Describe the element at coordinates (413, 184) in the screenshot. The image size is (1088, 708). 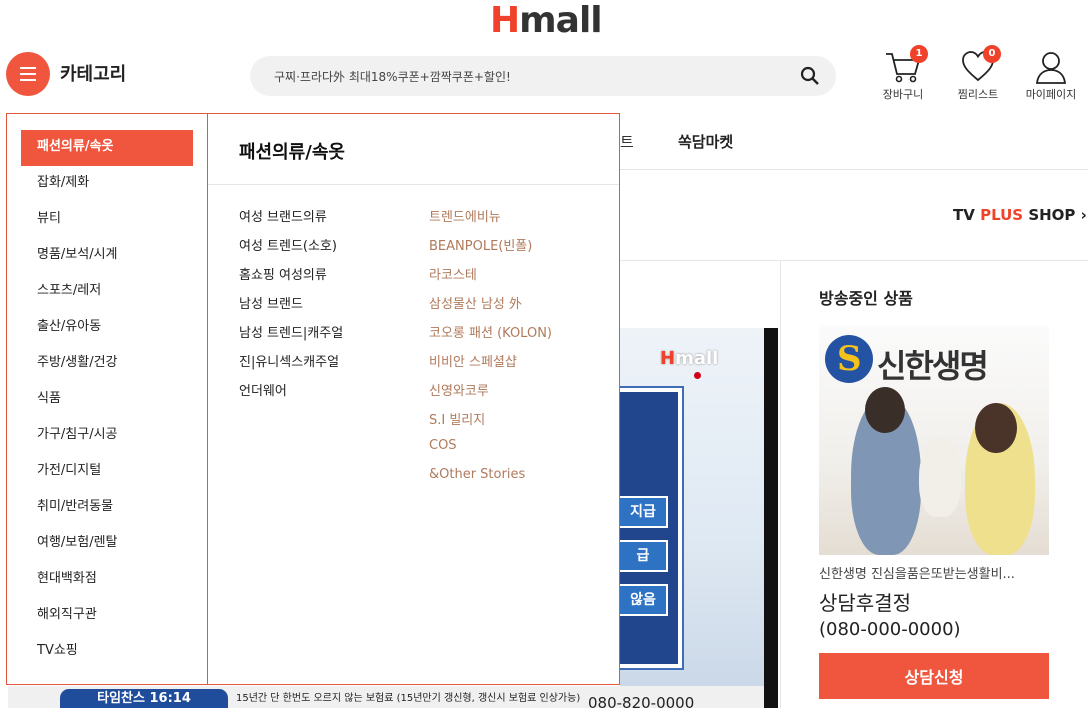
I see `divider` at that location.